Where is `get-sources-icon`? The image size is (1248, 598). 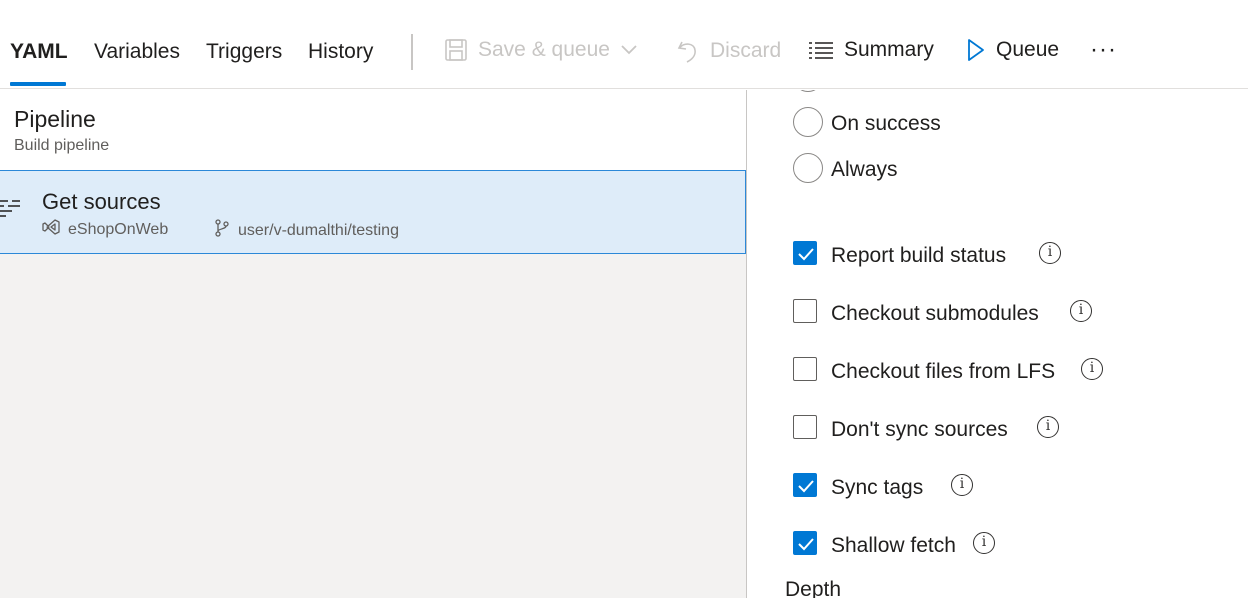
get-sources-icon is located at coordinates (11, 210).